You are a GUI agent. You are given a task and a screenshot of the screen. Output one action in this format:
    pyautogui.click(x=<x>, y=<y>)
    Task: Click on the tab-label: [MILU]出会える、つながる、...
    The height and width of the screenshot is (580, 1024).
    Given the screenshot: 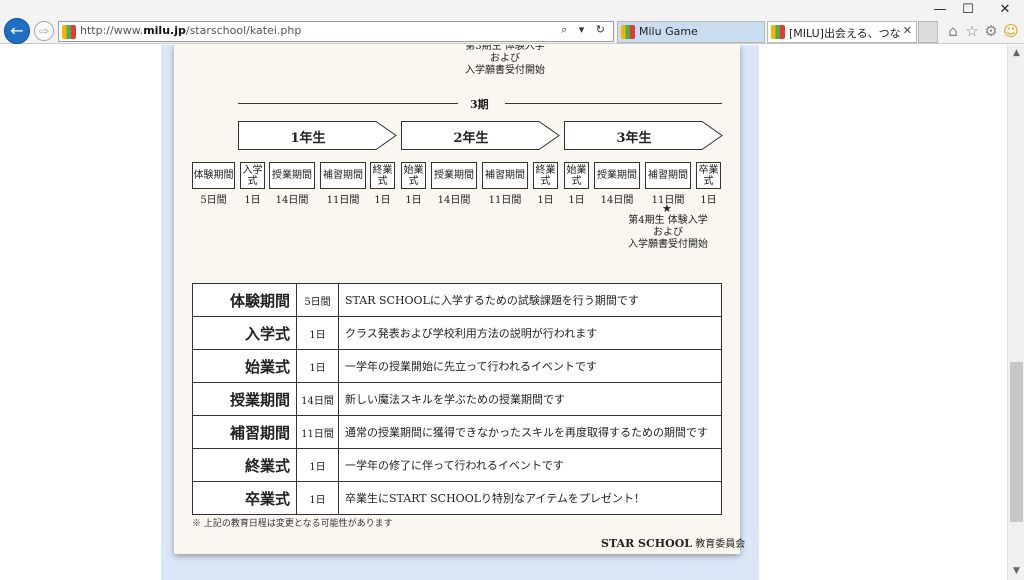 What is the action you would take?
    pyautogui.click(x=845, y=33)
    